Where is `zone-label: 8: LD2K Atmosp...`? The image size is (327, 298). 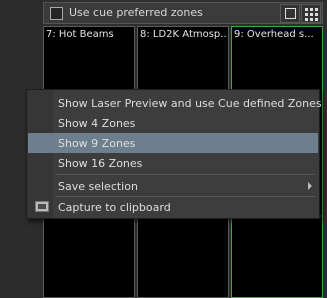 zone-label: 8: LD2K Atmosp... is located at coordinates (183, 34).